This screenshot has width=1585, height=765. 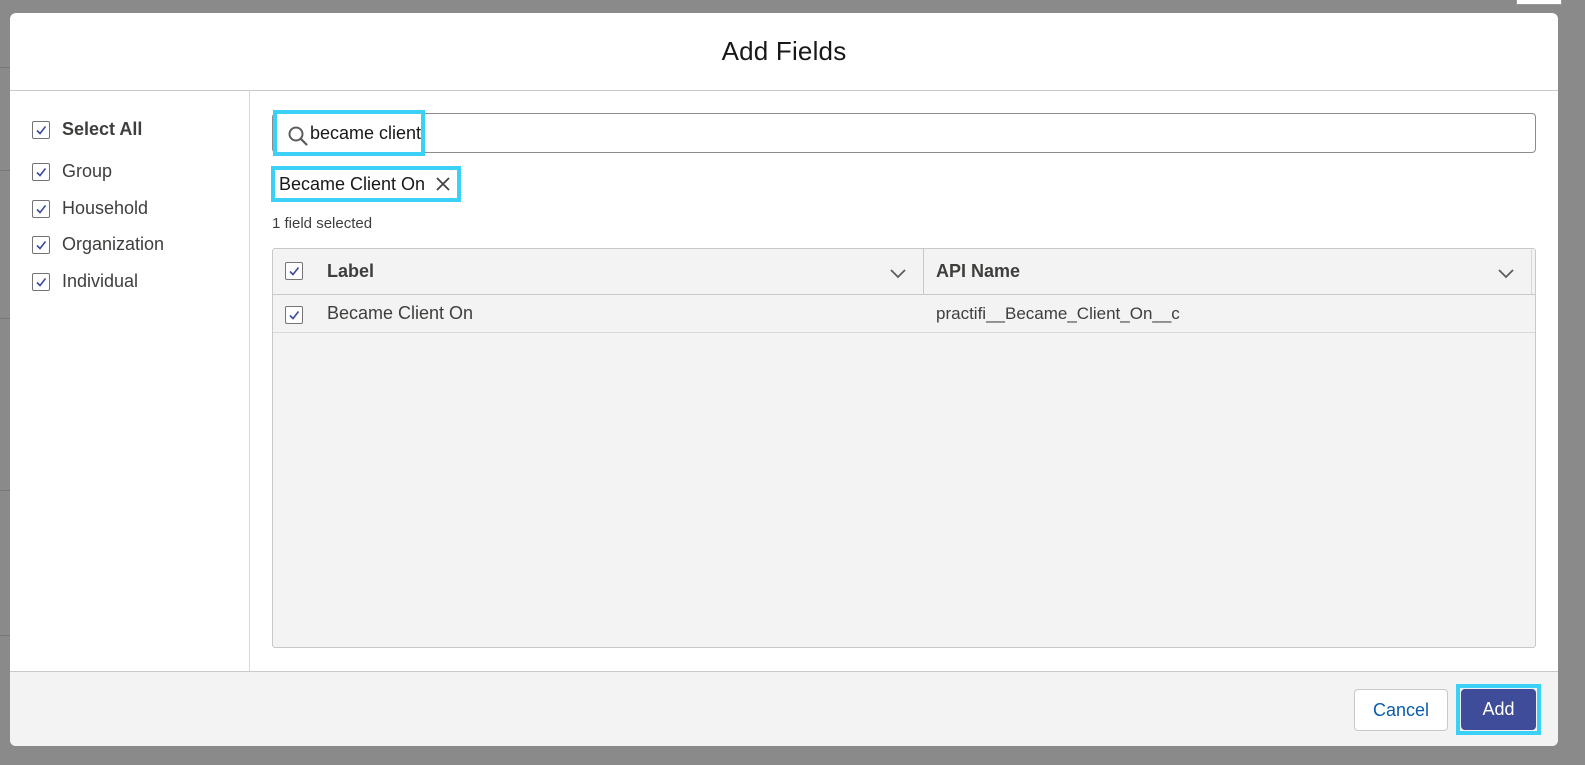 I want to click on row-checkbox, so click(x=294, y=315).